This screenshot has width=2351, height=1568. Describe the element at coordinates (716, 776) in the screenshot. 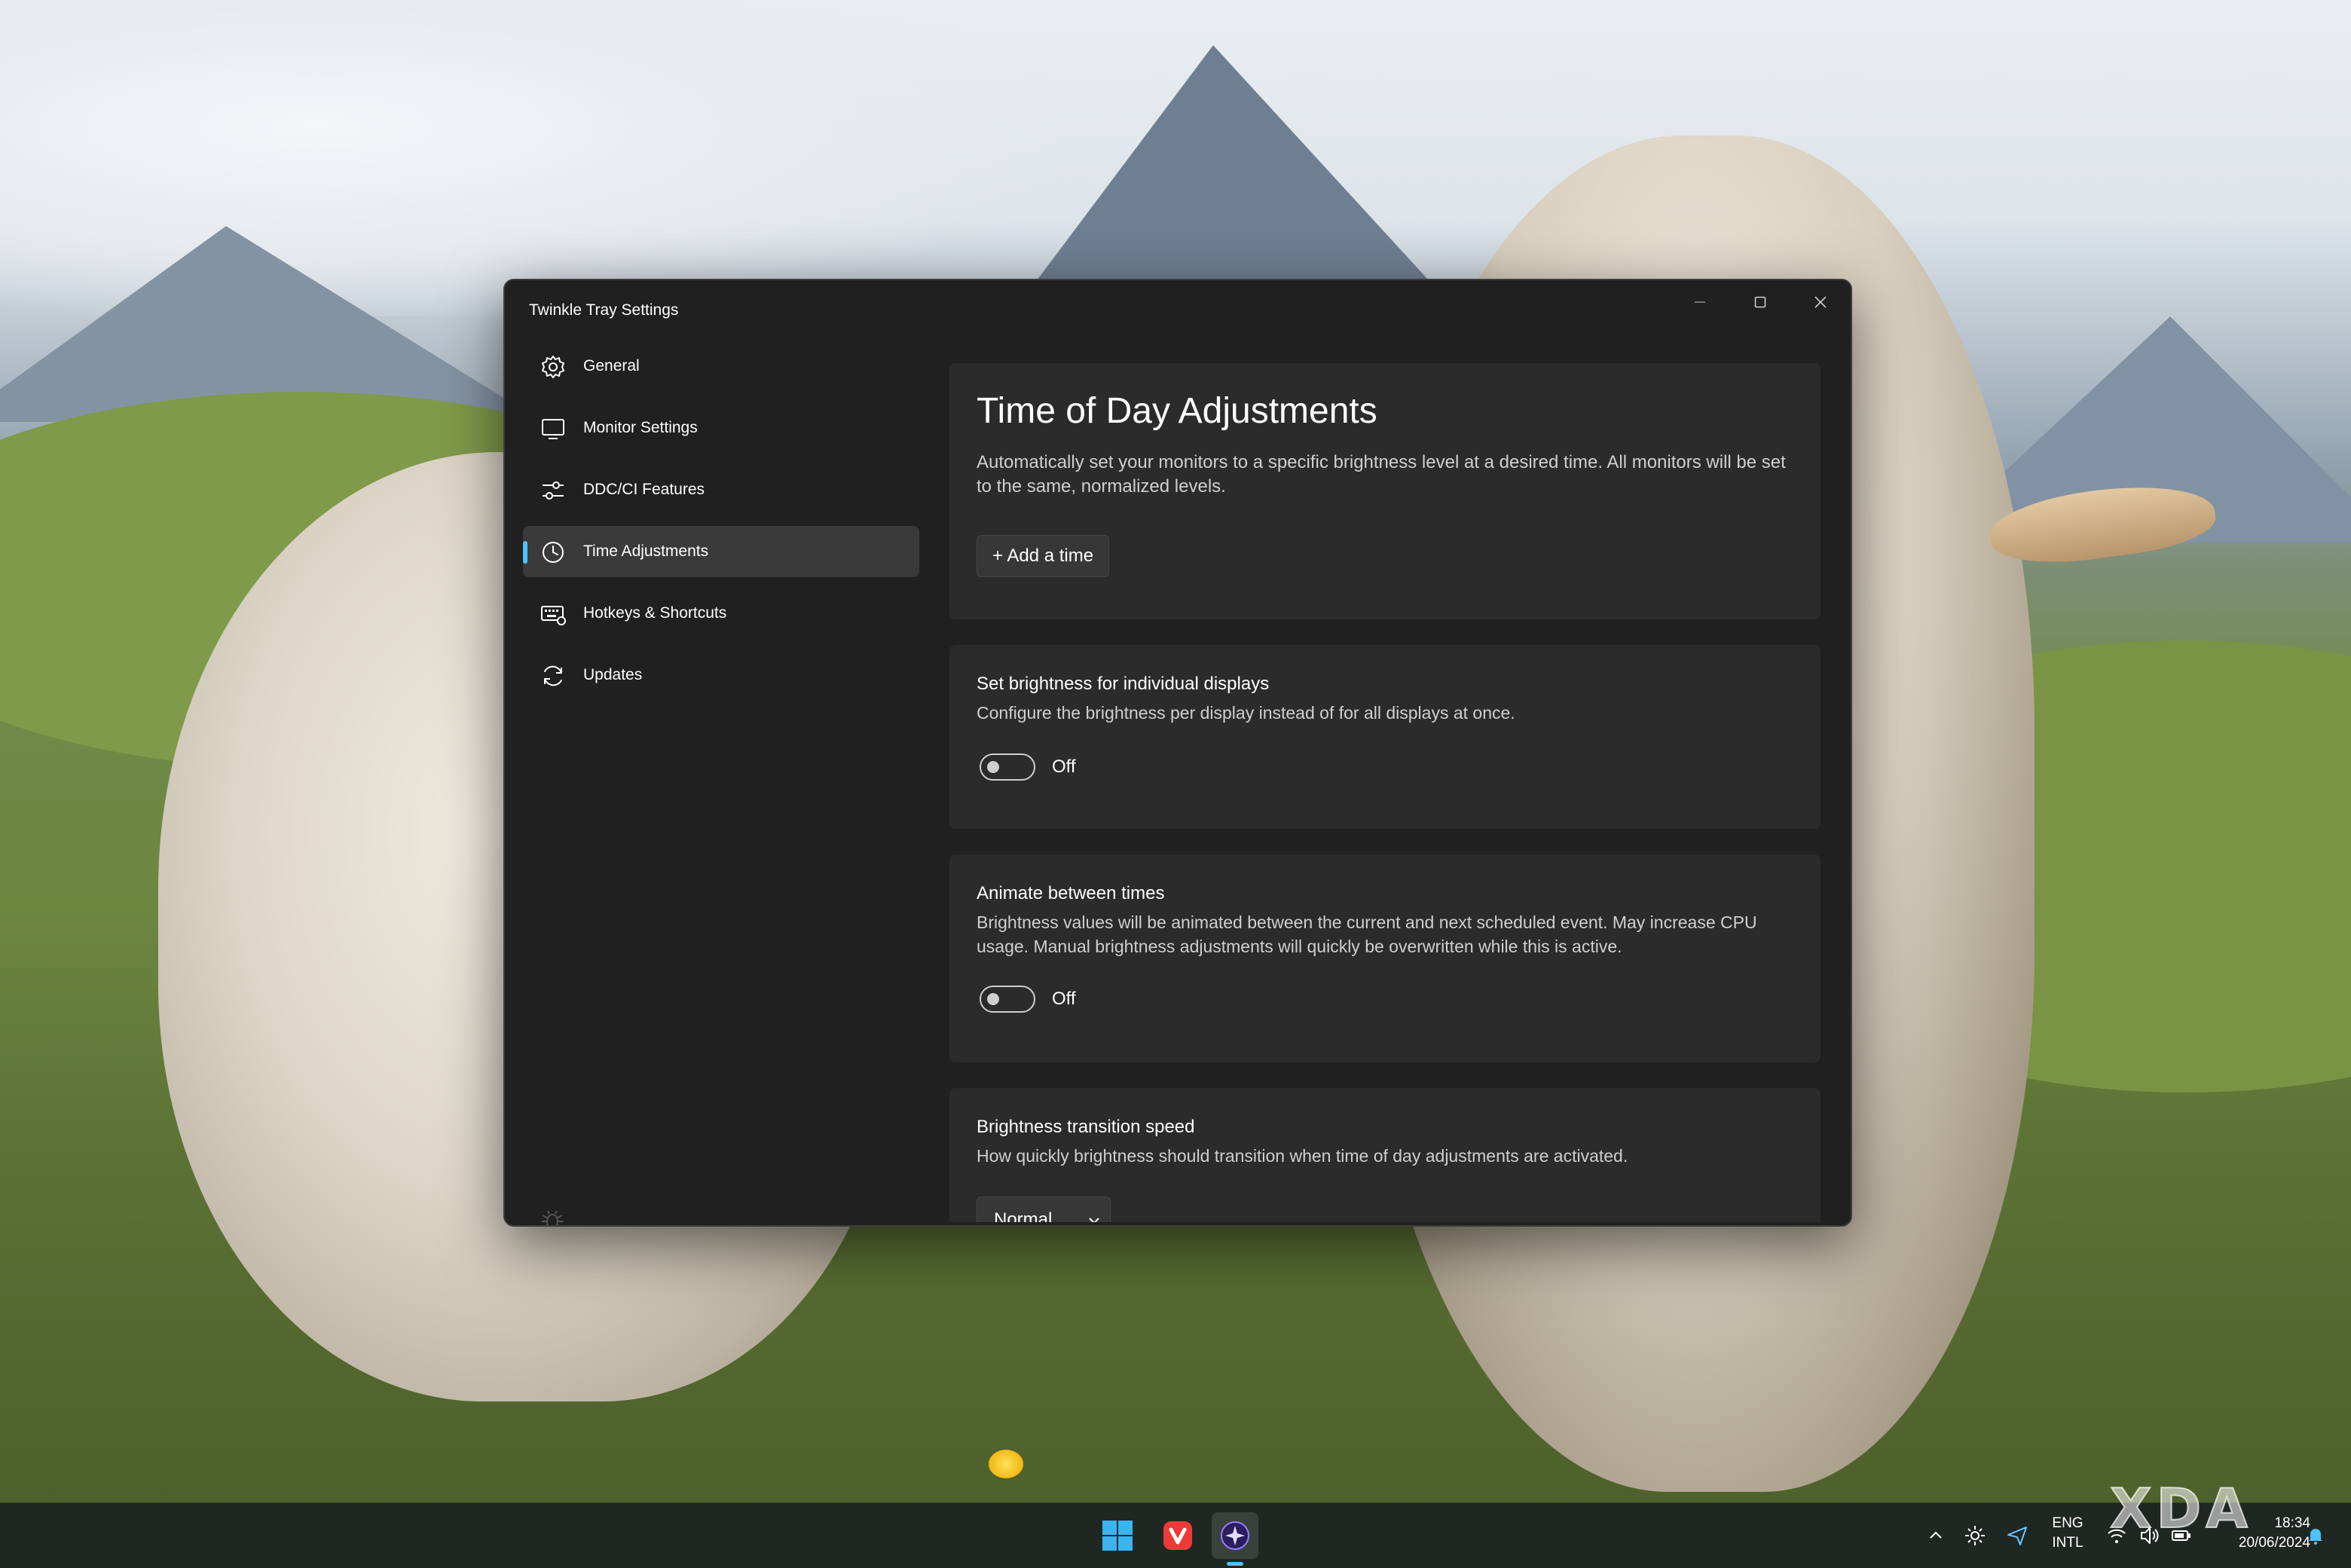

I see `sidebar: General Monitor Settings DDC/CI Features` at that location.